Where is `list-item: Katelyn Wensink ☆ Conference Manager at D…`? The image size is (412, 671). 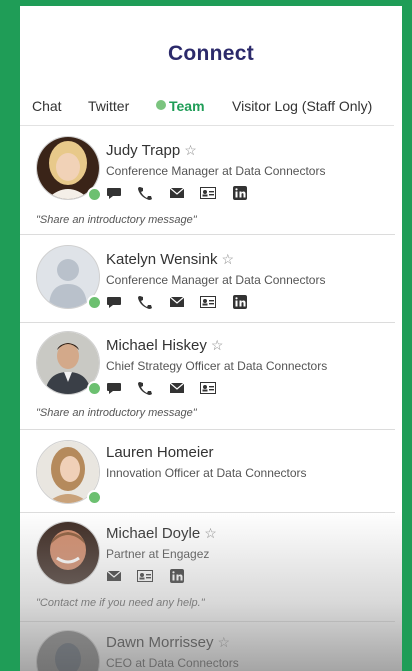
list-item: Katelyn Wensink ☆ Conference Manager at D… is located at coordinates (207, 279).